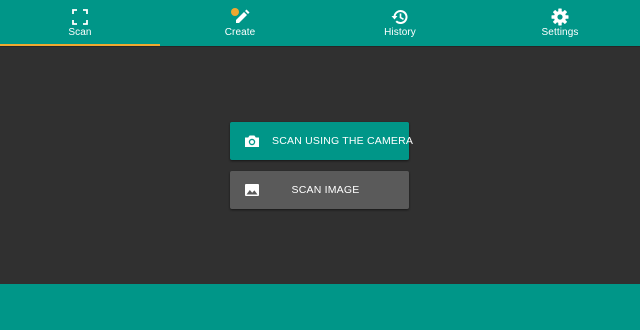 Image resolution: width=640 pixels, height=330 pixels. Describe the element at coordinates (320, 307) in the screenshot. I see `bottom-banner` at that location.